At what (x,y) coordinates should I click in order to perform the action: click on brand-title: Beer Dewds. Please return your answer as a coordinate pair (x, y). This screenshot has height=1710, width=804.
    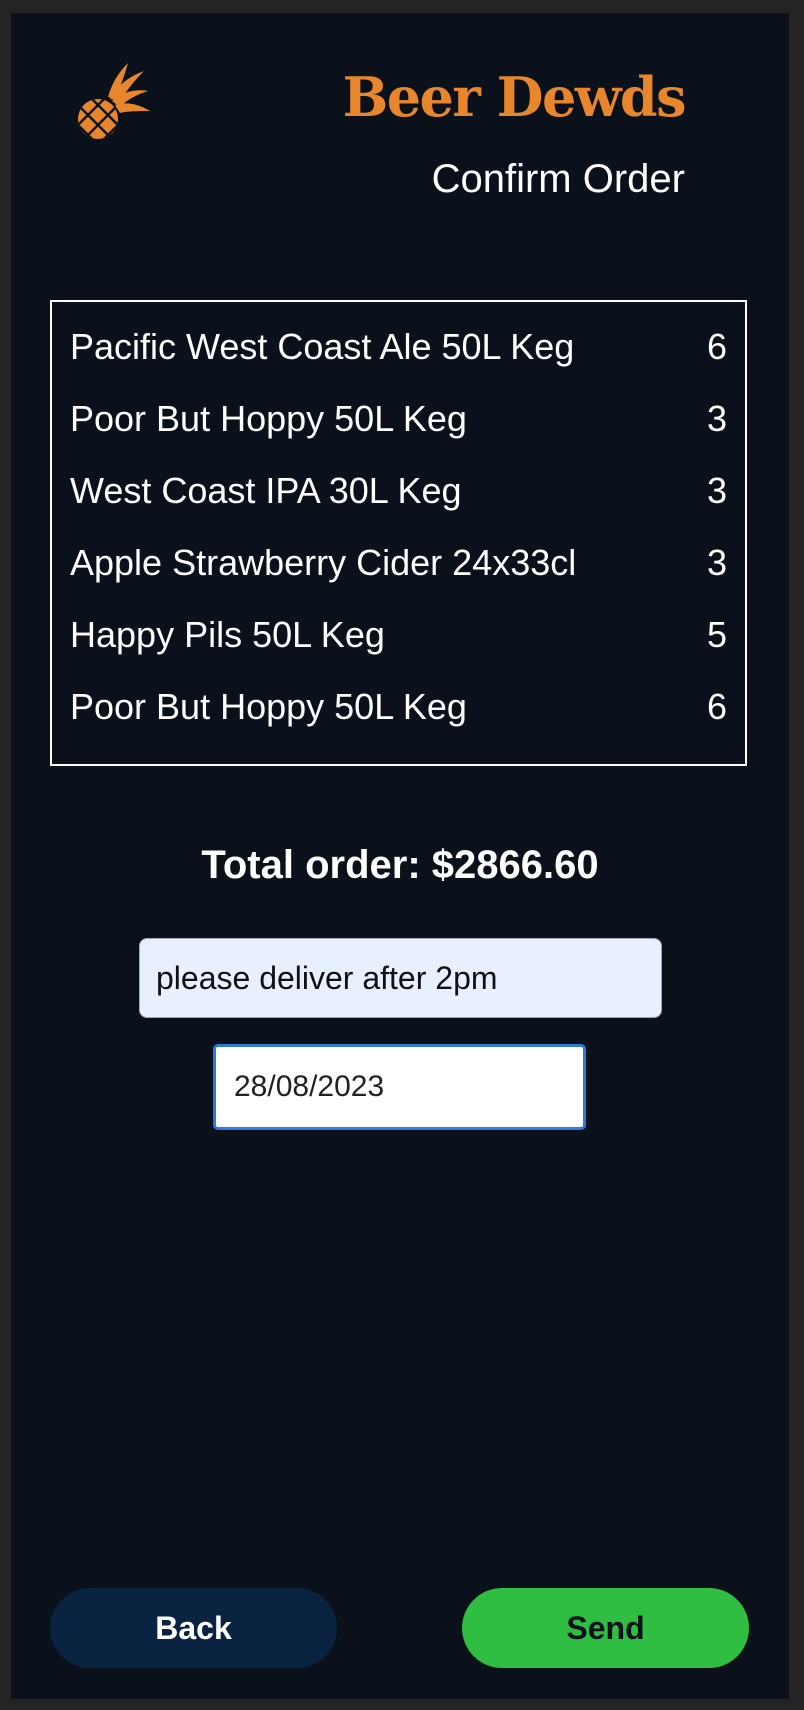
    Looking at the image, I should click on (514, 97).